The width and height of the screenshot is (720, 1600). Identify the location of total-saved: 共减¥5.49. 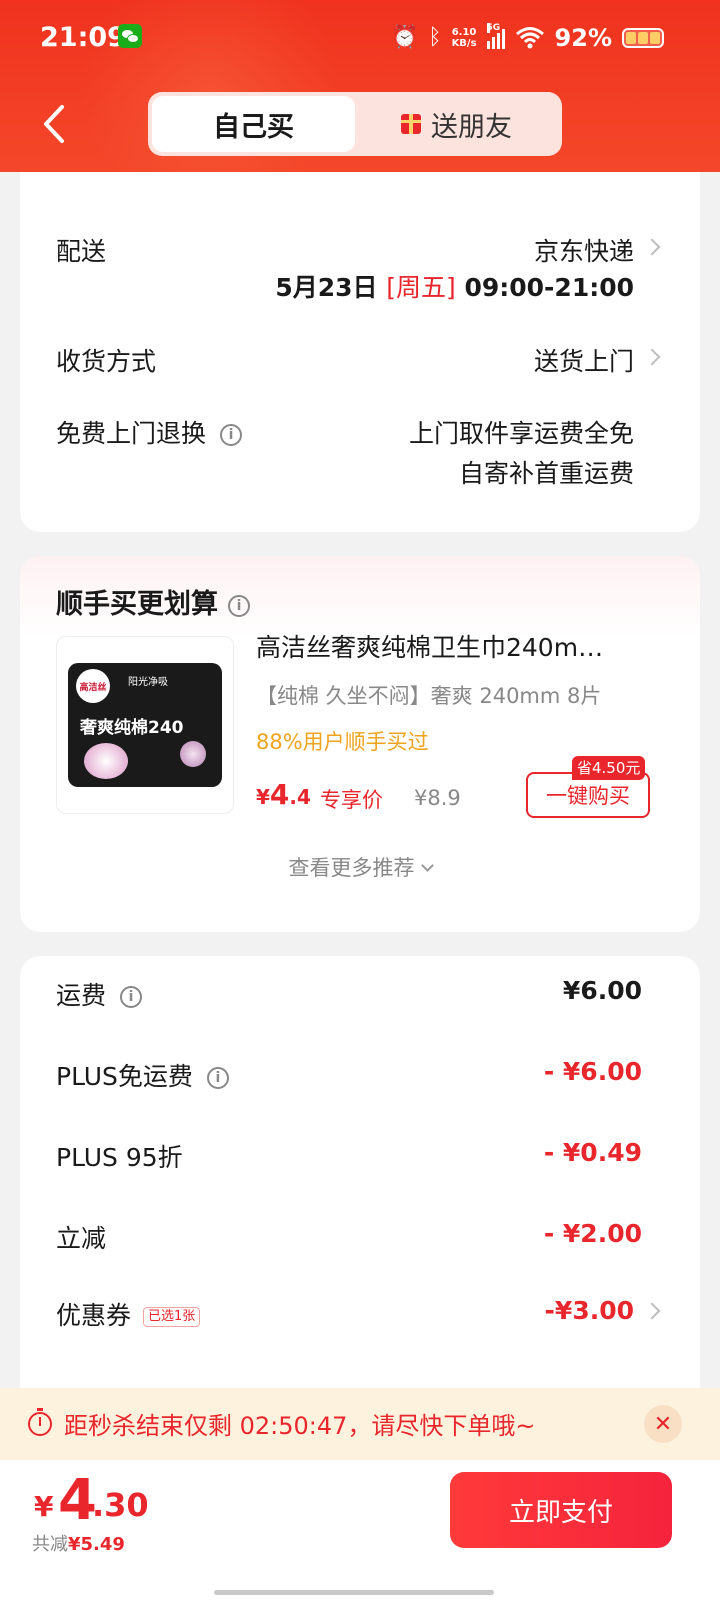
(78, 1543).